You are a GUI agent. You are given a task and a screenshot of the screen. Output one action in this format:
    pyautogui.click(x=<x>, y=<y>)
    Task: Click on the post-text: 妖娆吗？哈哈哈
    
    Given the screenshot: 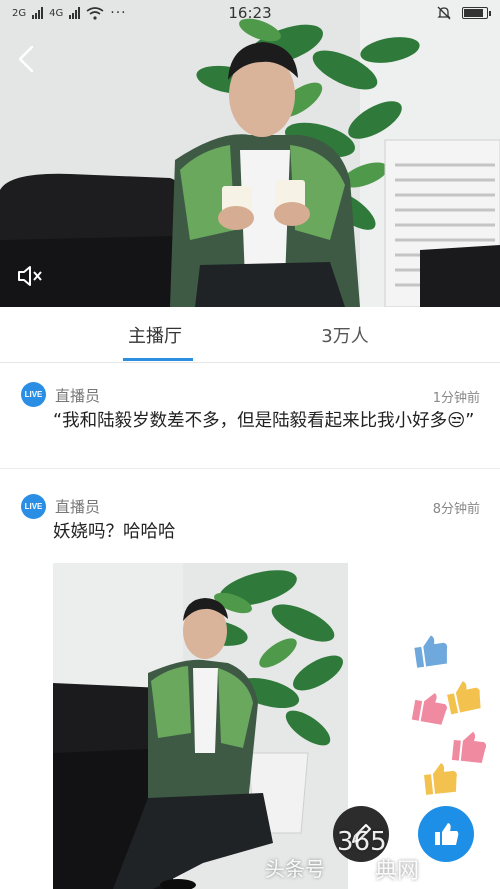 What is the action you would take?
    pyautogui.click(x=114, y=532)
    